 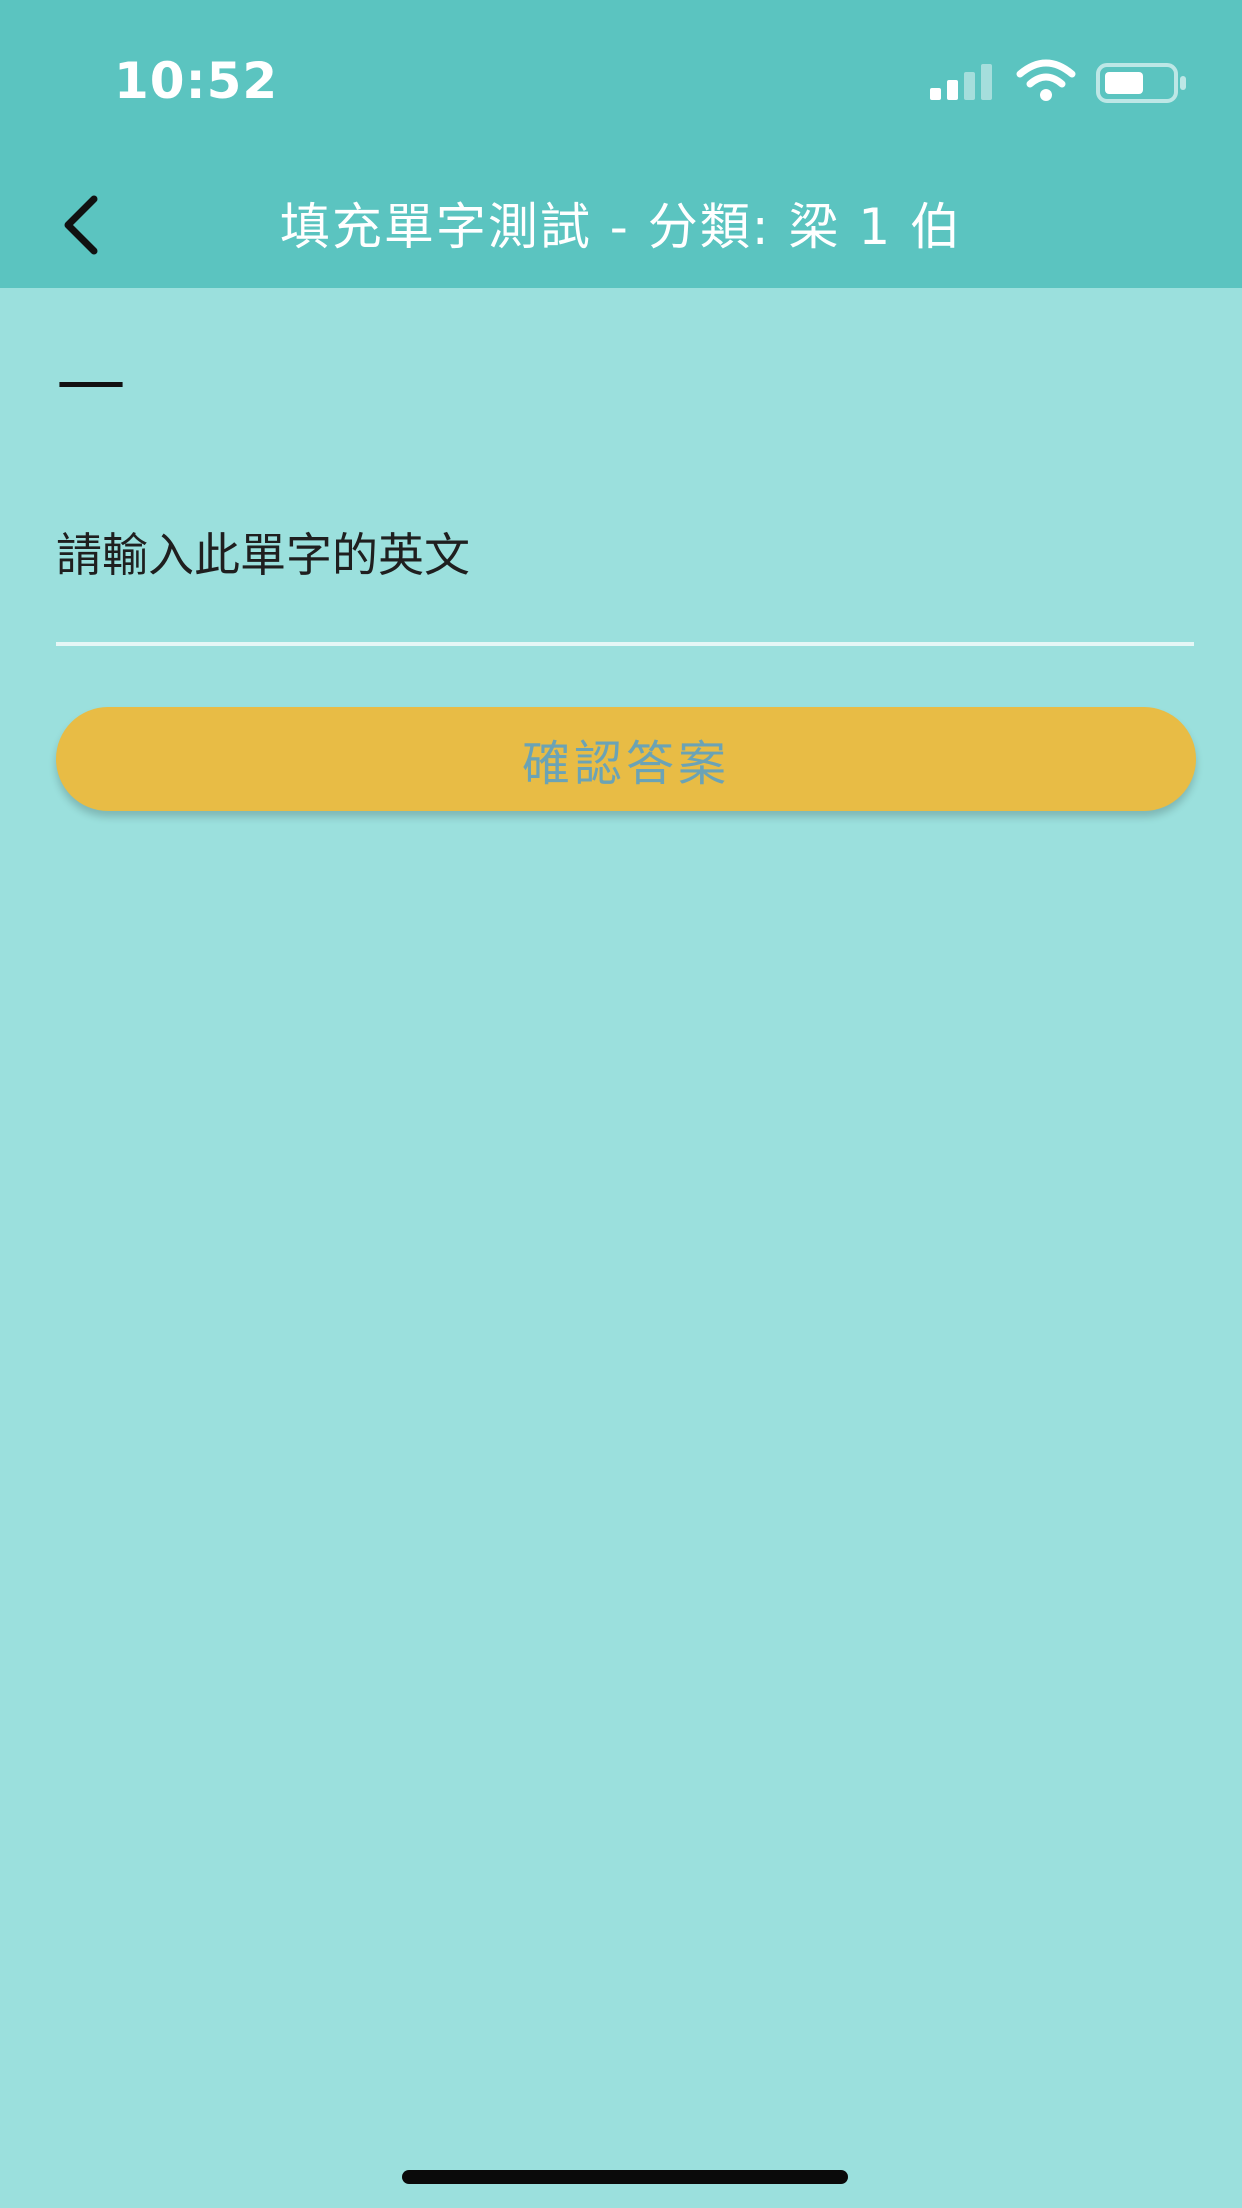 I want to click on navigation-bar: 填充單字測試 - 分類: 梁 1 伯, so click(x=621, y=226).